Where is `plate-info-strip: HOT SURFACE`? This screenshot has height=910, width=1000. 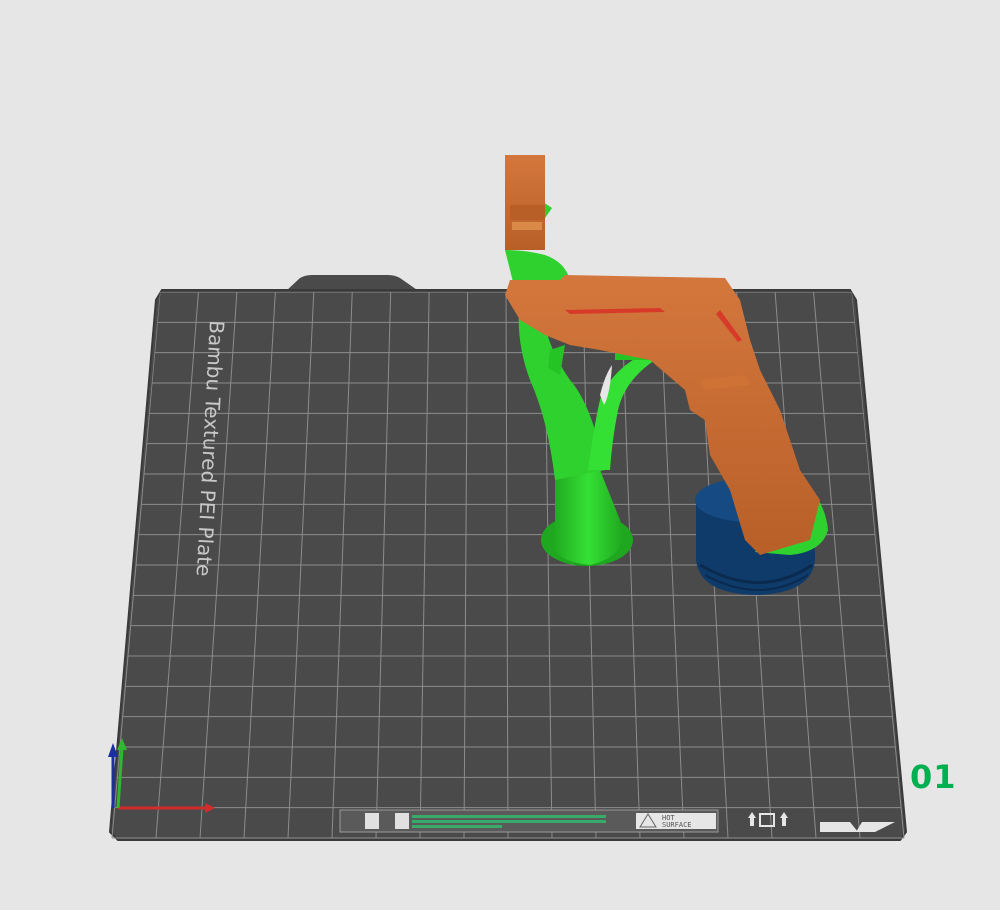 plate-info-strip: HOT SURFACE is located at coordinates (529, 821).